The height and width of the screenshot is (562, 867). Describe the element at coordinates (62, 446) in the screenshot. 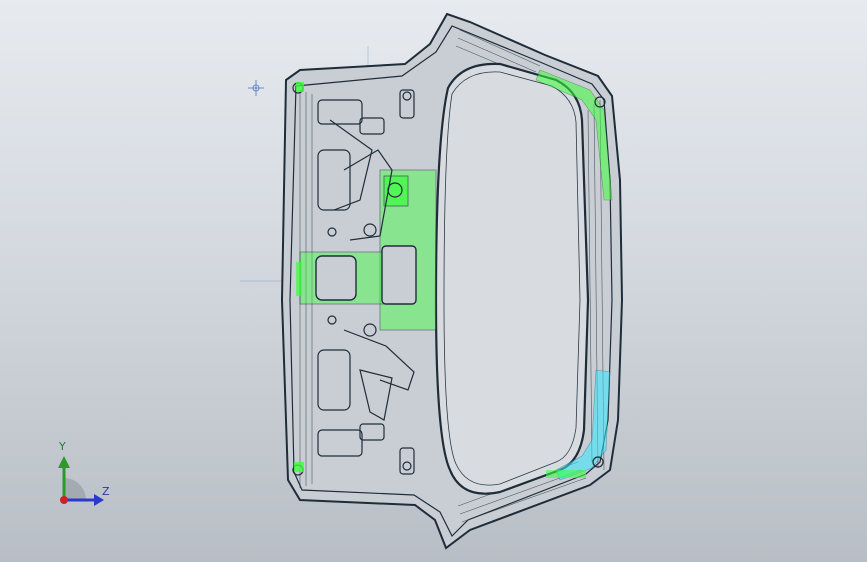

I see `y-axis-label: Y` at that location.